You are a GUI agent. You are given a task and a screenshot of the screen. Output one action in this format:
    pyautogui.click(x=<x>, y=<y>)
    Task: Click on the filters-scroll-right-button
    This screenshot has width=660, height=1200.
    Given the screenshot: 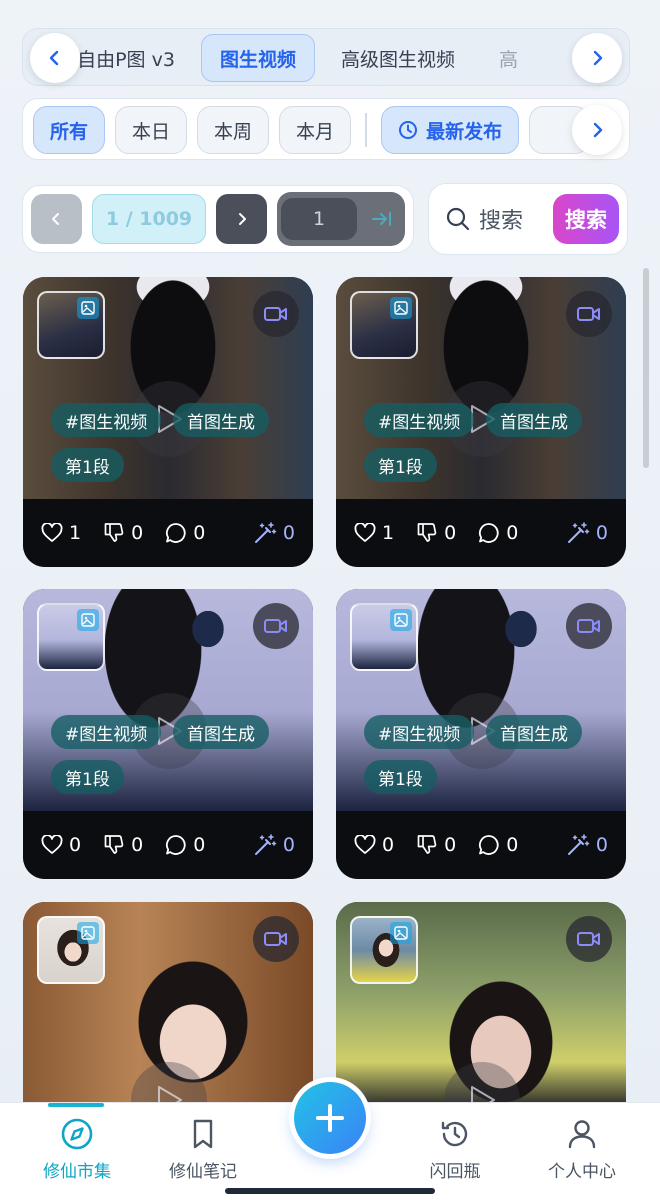 What is the action you would take?
    pyautogui.click(x=597, y=130)
    